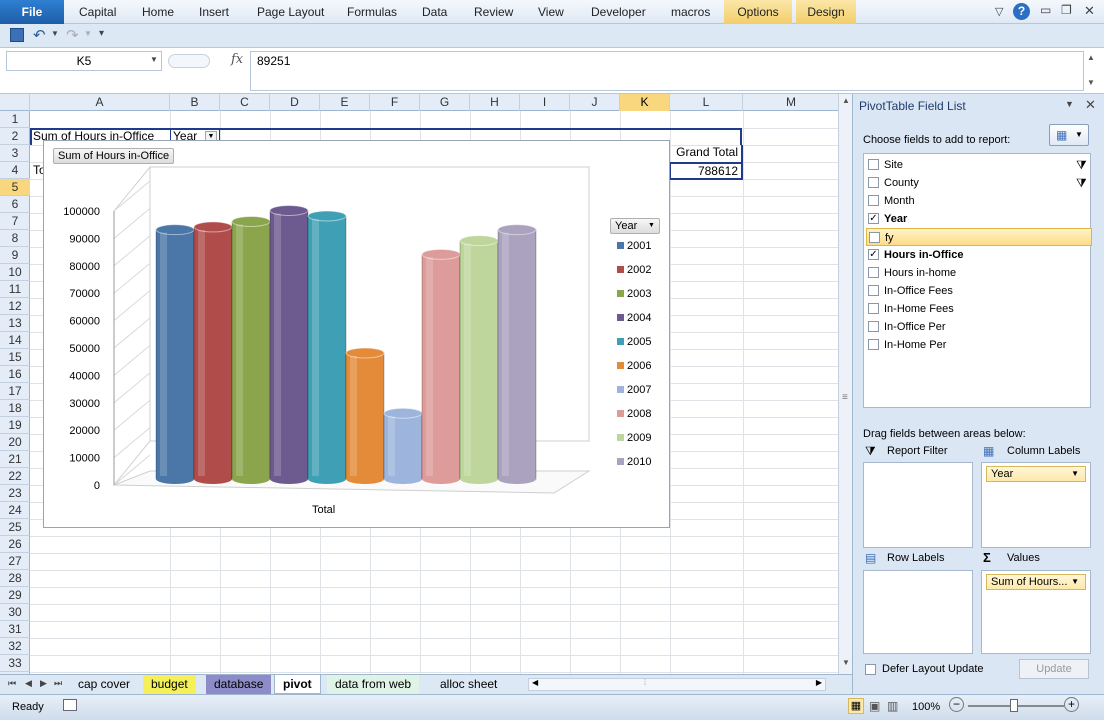 The image size is (1104, 720). Describe the element at coordinates (979, 165) in the screenshot. I see `pivot-field-site: Site ⧩` at that location.